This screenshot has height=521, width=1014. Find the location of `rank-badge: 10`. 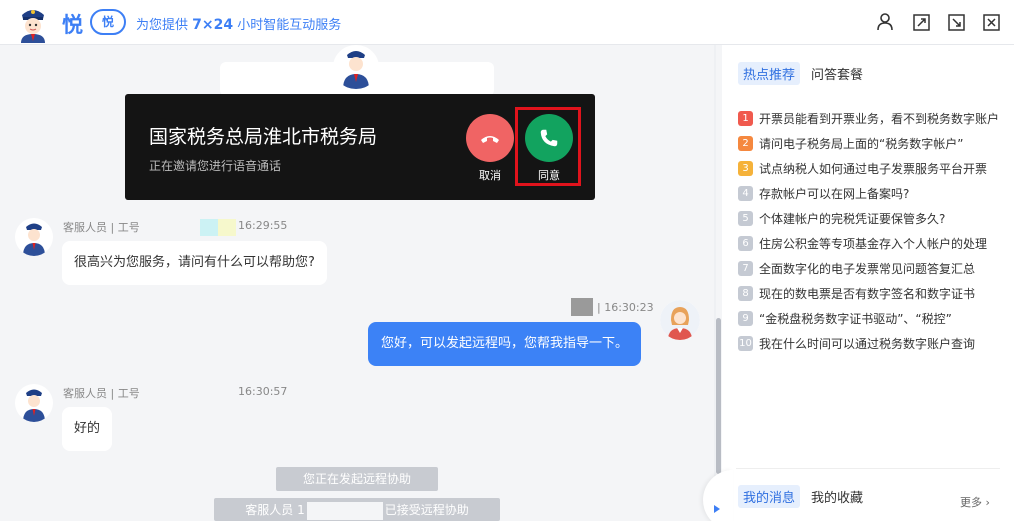

rank-badge: 10 is located at coordinates (745, 343).